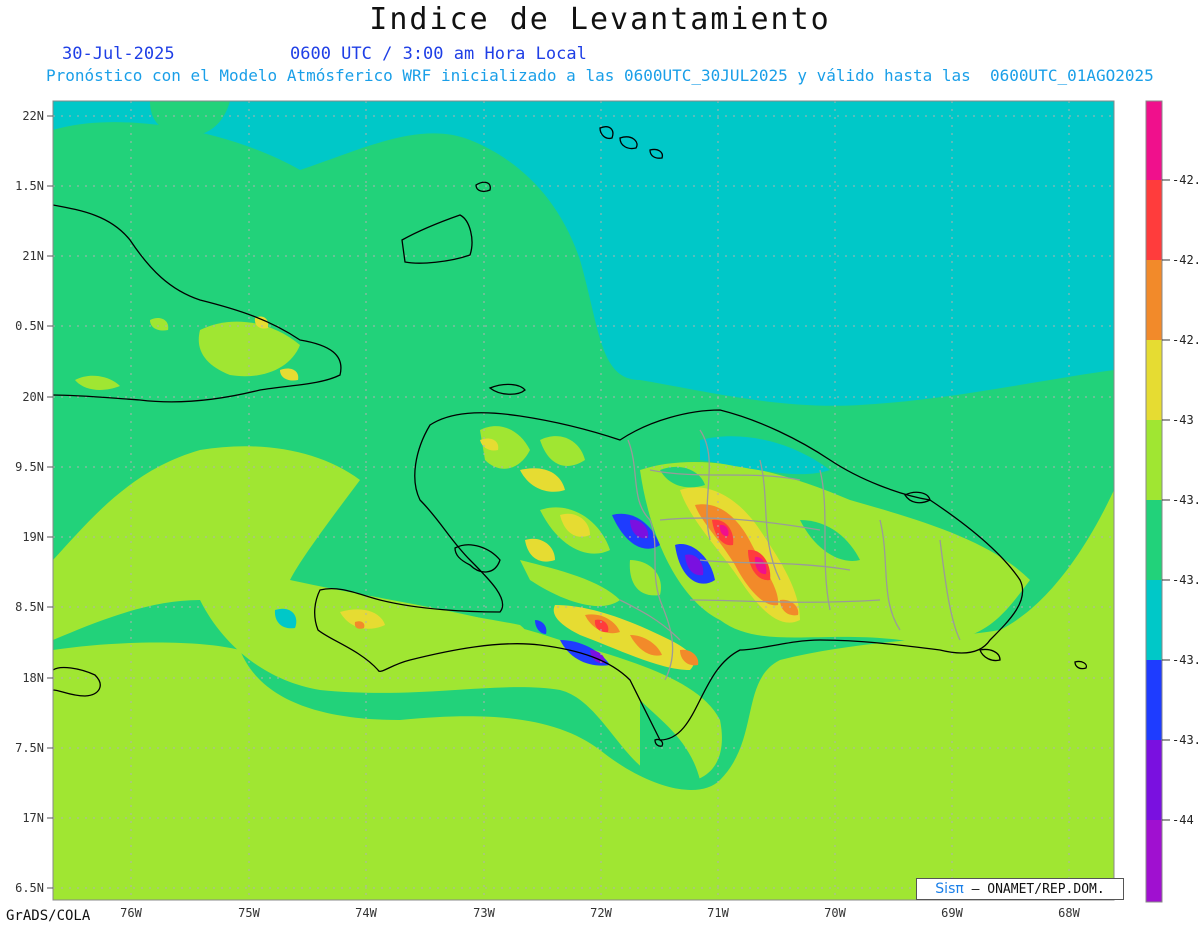 This screenshot has height=927, width=1200. I want to click on lat-label: 7.5N, so click(29, 748).